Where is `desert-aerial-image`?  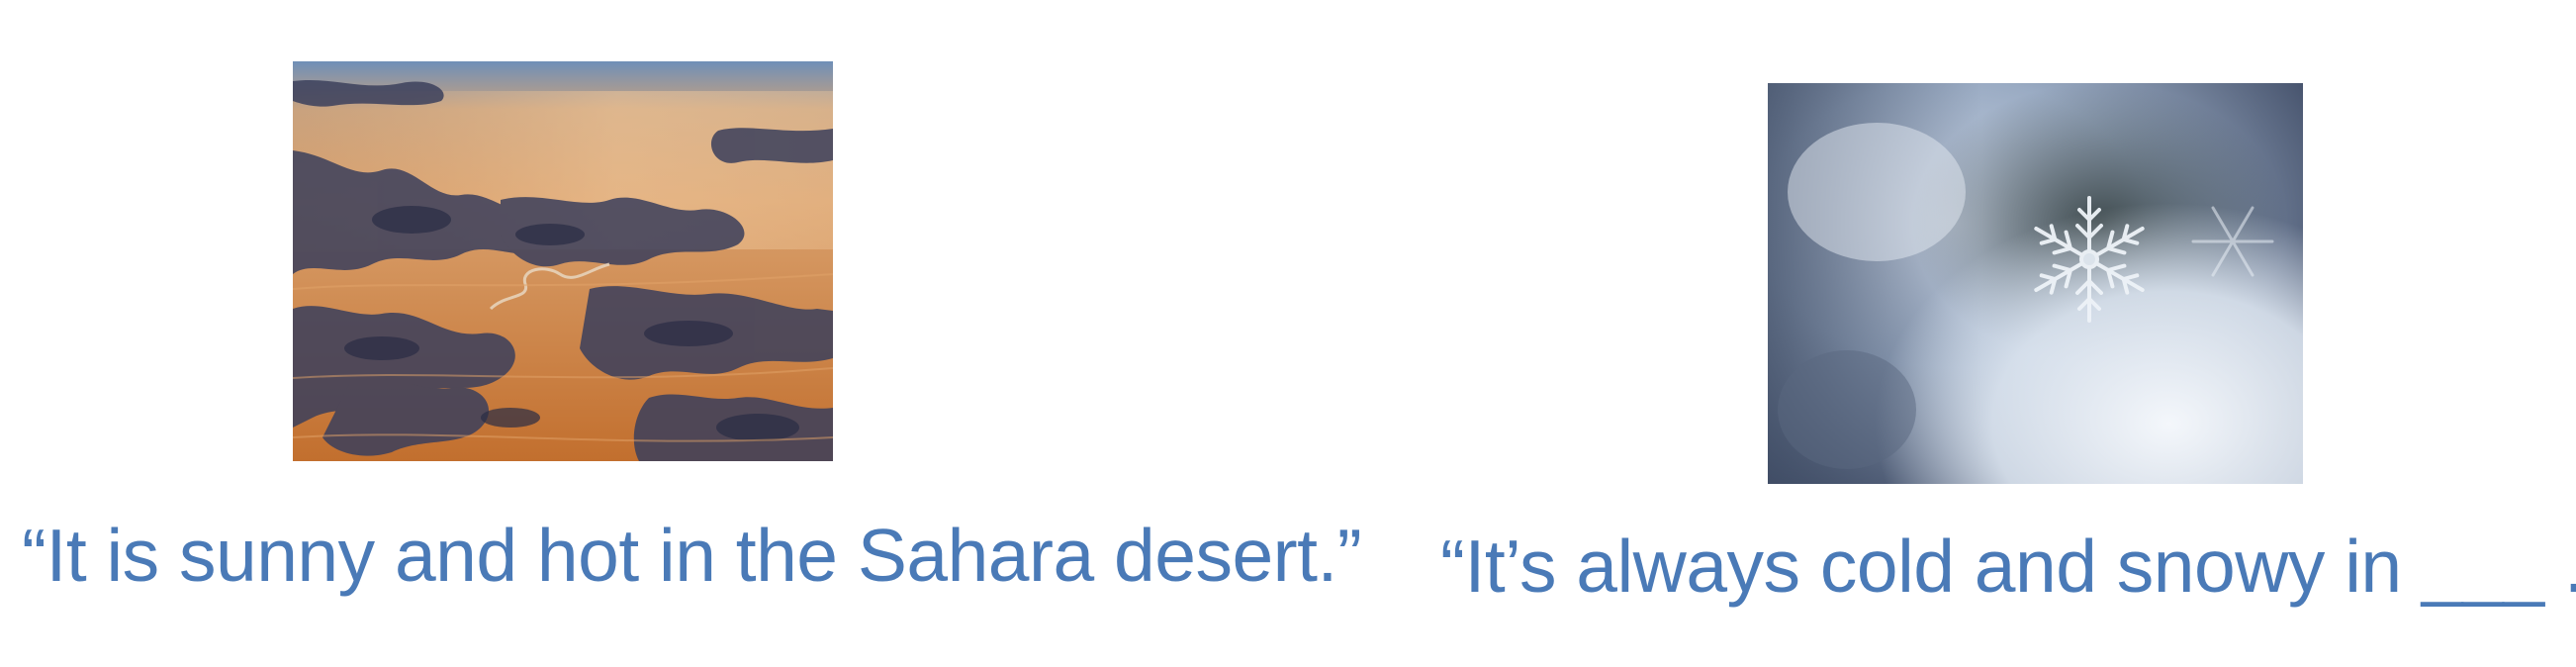
desert-aerial-image is located at coordinates (563, 261).